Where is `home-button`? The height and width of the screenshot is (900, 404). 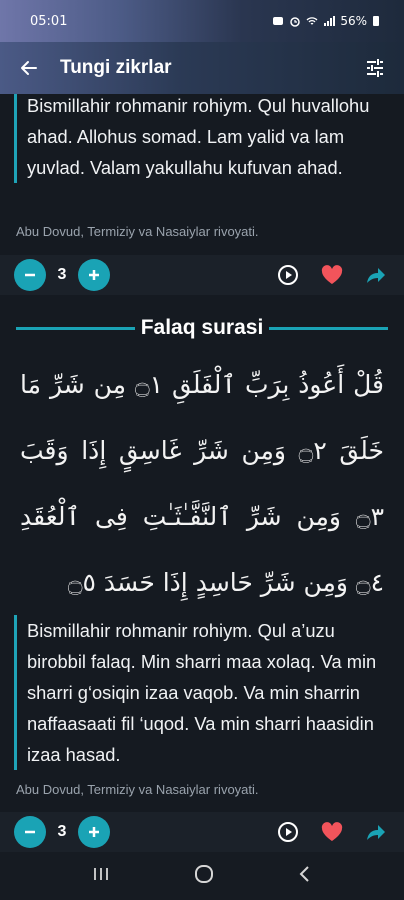
home-button is located at coordinates (204, 876).